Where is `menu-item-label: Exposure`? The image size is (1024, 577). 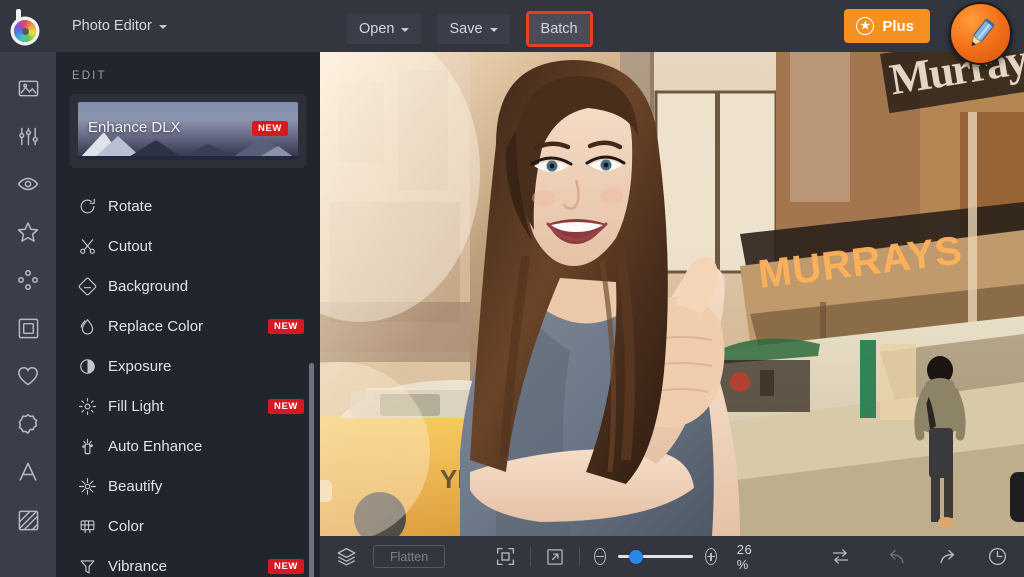 menu-item-label: Exposure is located at coordinates (140, 366).